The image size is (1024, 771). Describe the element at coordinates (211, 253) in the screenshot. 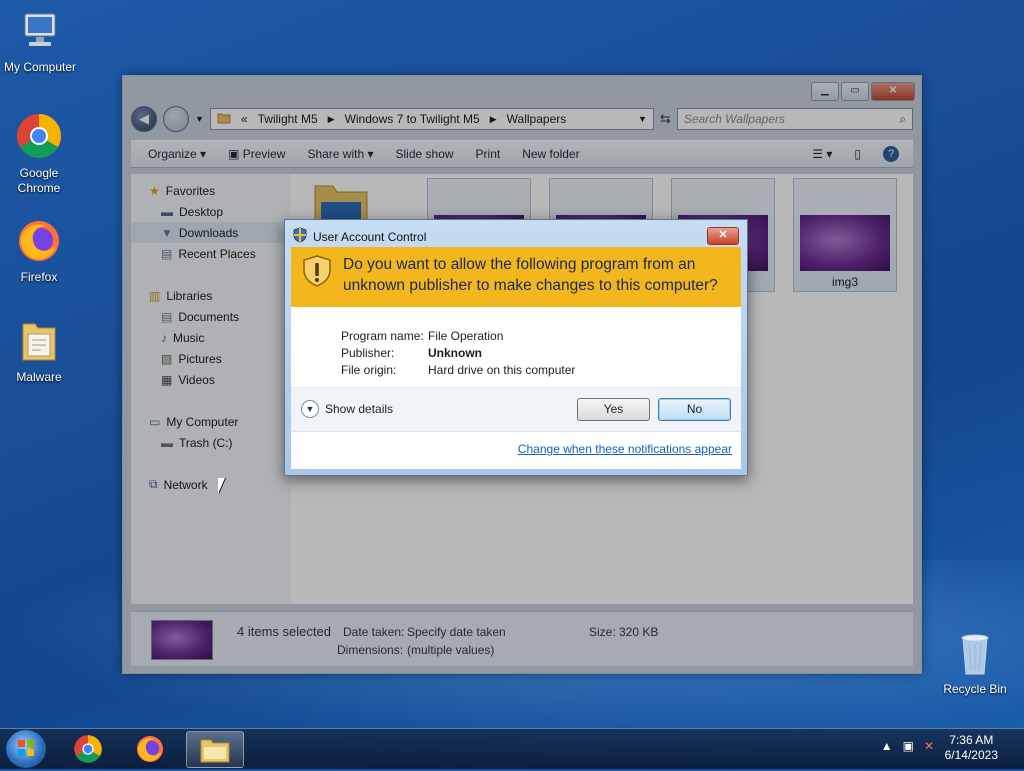

I see `nav-item-recent-places: ▤ Recent Places` at that location.